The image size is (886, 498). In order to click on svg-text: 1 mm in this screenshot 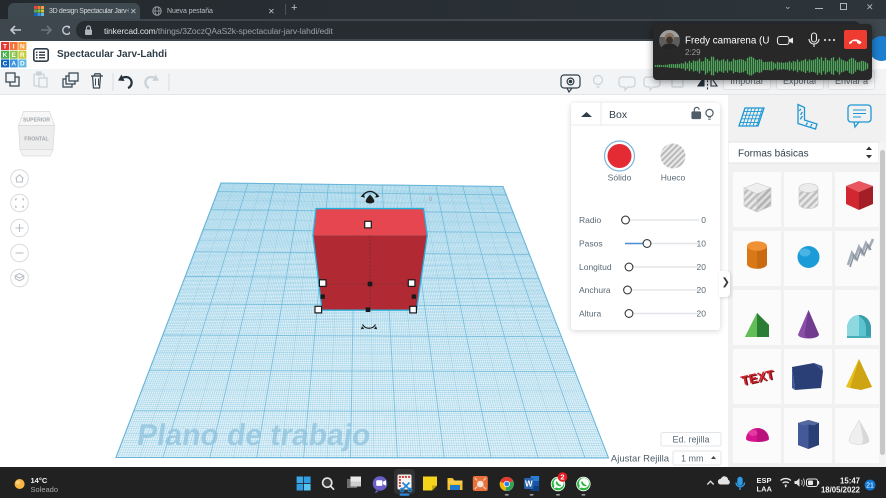, I will do `click(692, 459)`.